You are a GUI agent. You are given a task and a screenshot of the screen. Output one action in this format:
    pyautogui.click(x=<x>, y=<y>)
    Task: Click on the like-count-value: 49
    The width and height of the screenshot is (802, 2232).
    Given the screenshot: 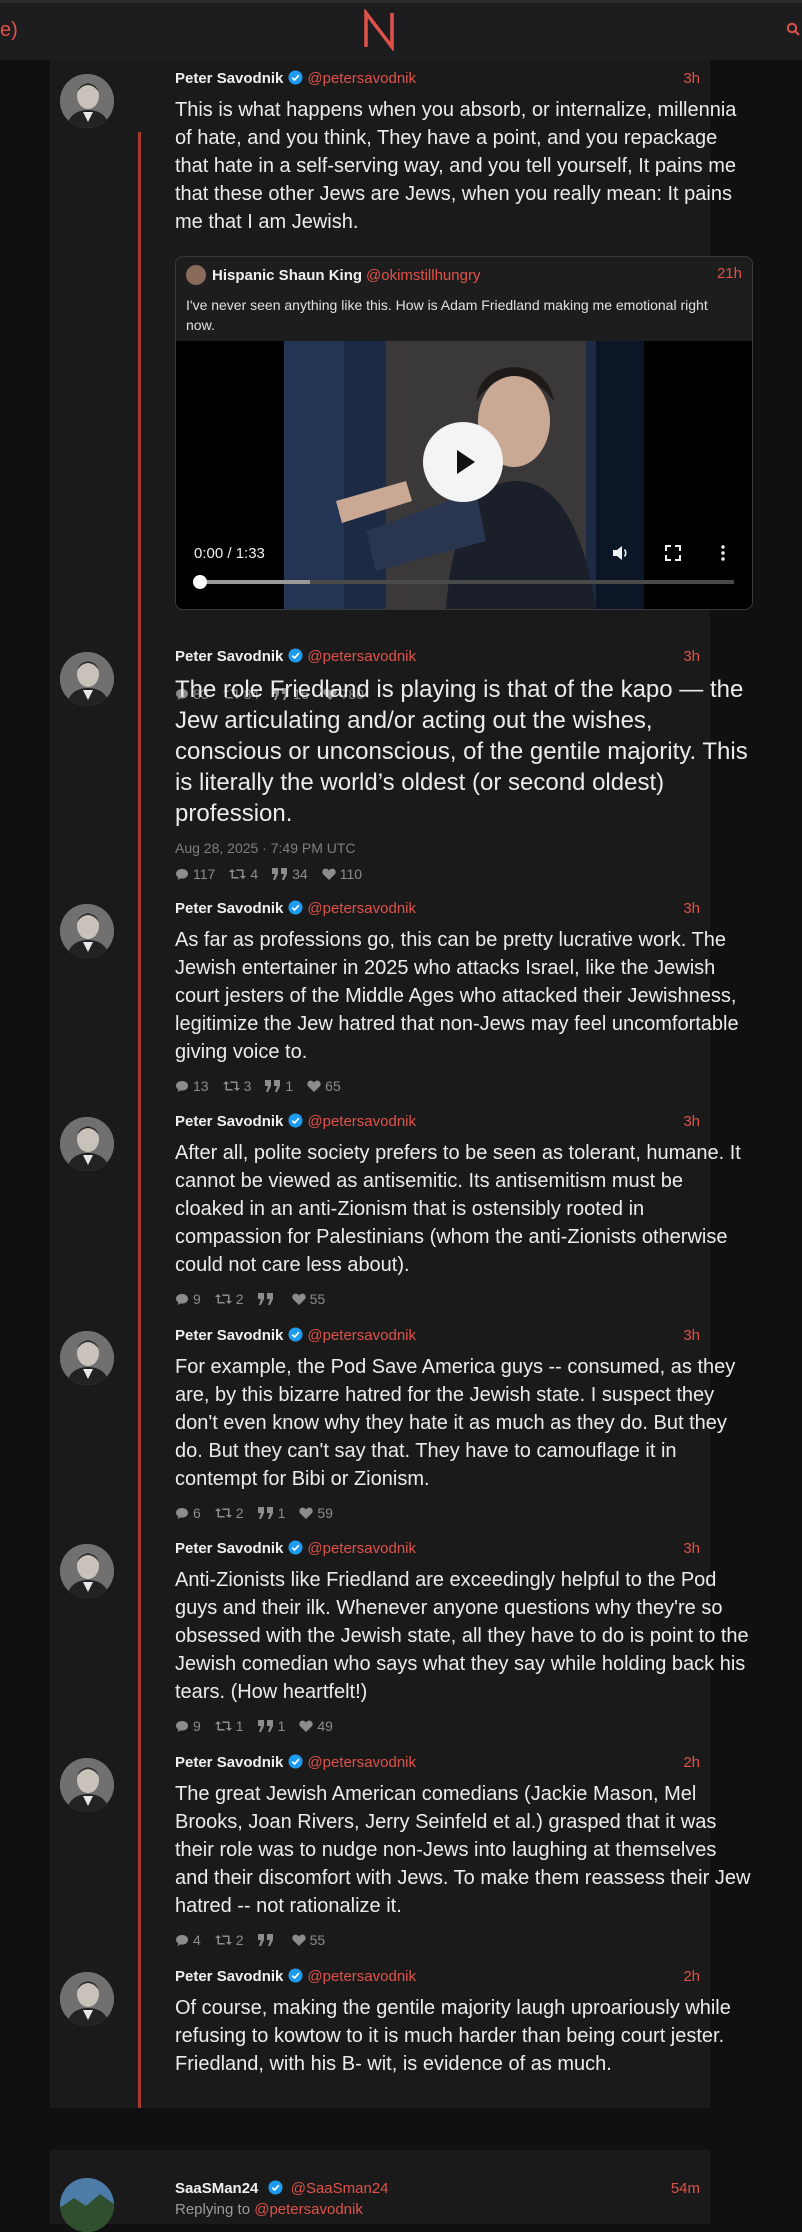 What is the action you would take?
    pyautogui.click(x=325, y=1726)
    